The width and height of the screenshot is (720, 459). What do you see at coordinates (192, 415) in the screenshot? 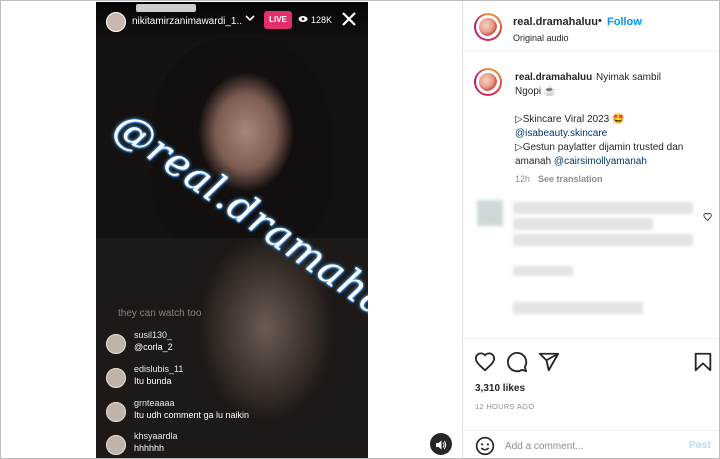
I see `comment-text: Itu udh comment ga lu naikin` at bounding box center [192, 415].